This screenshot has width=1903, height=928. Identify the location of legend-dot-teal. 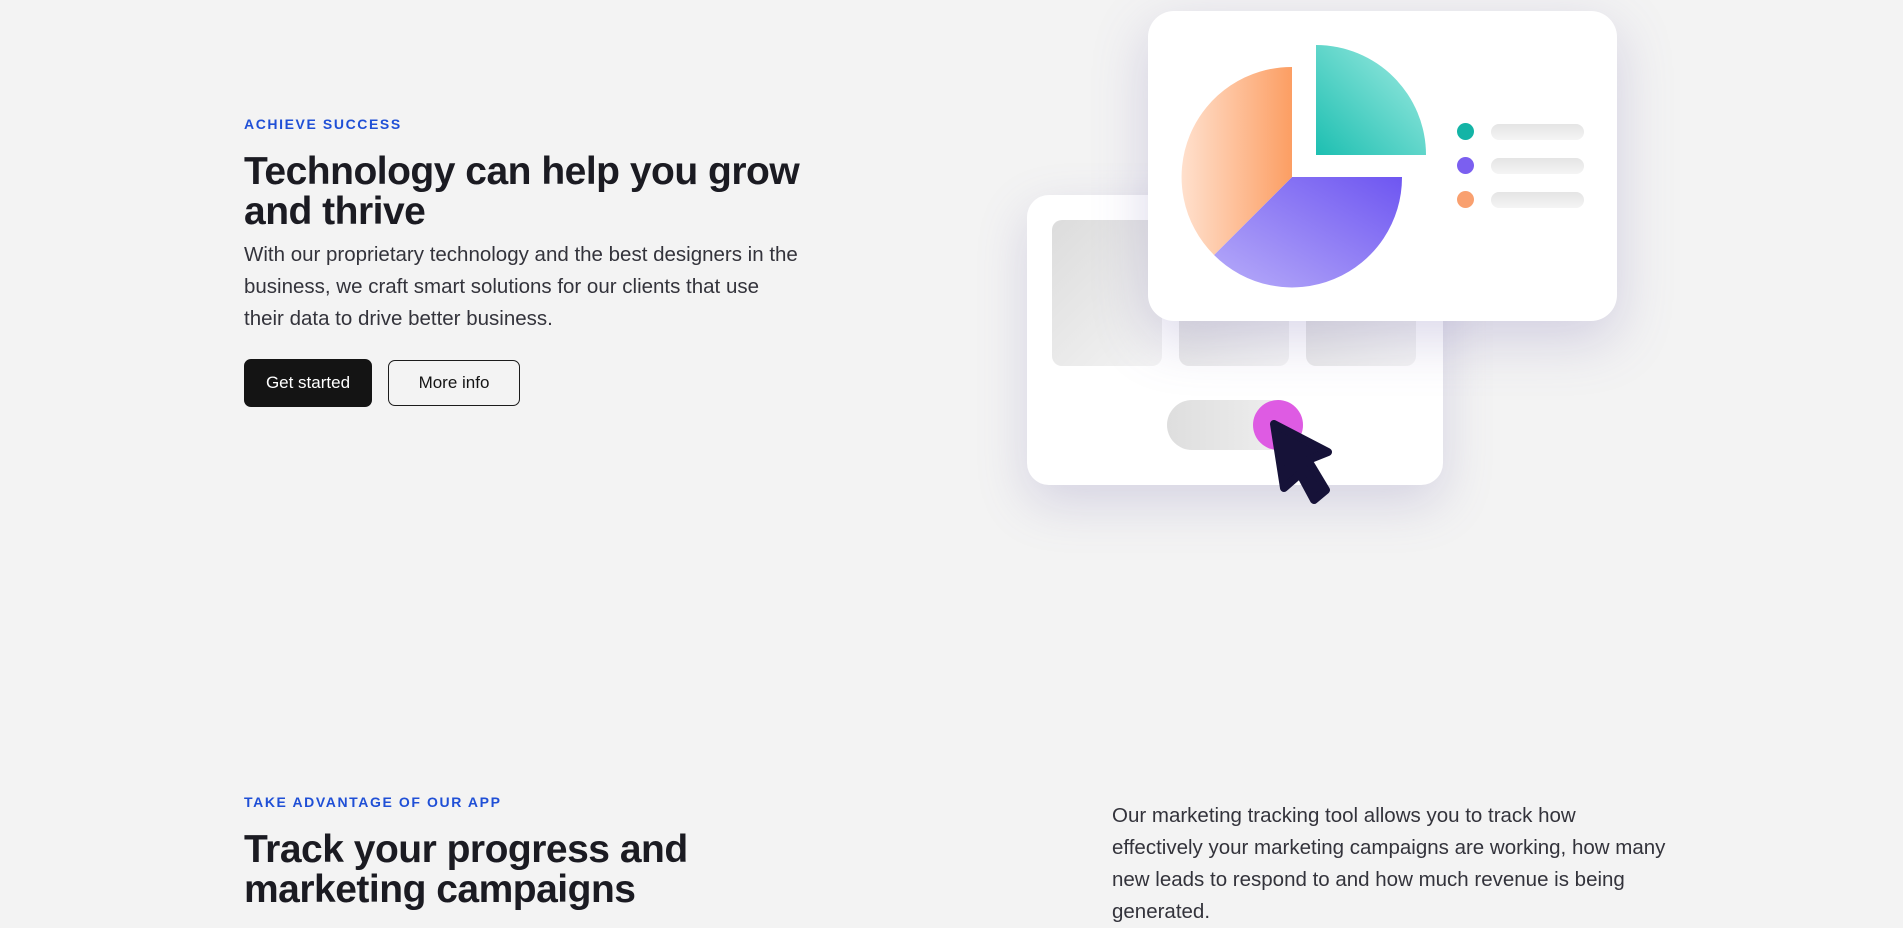
(1465, 131).